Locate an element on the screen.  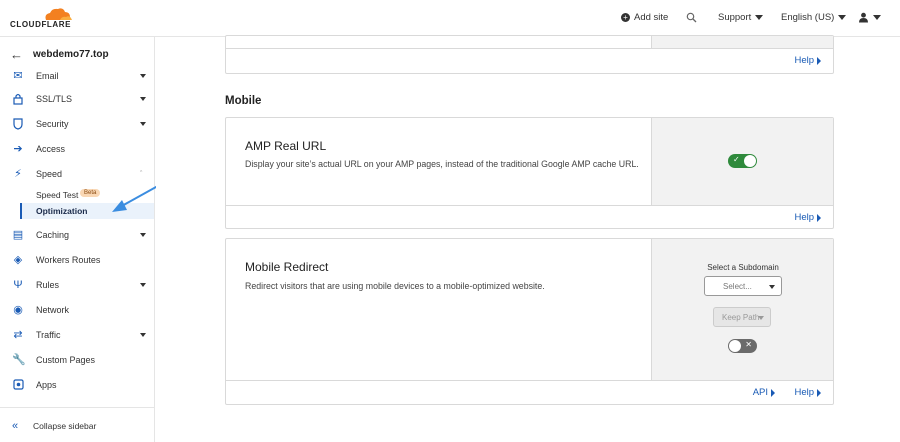
top-settings-card: Help is located at coordinates (529, 54).